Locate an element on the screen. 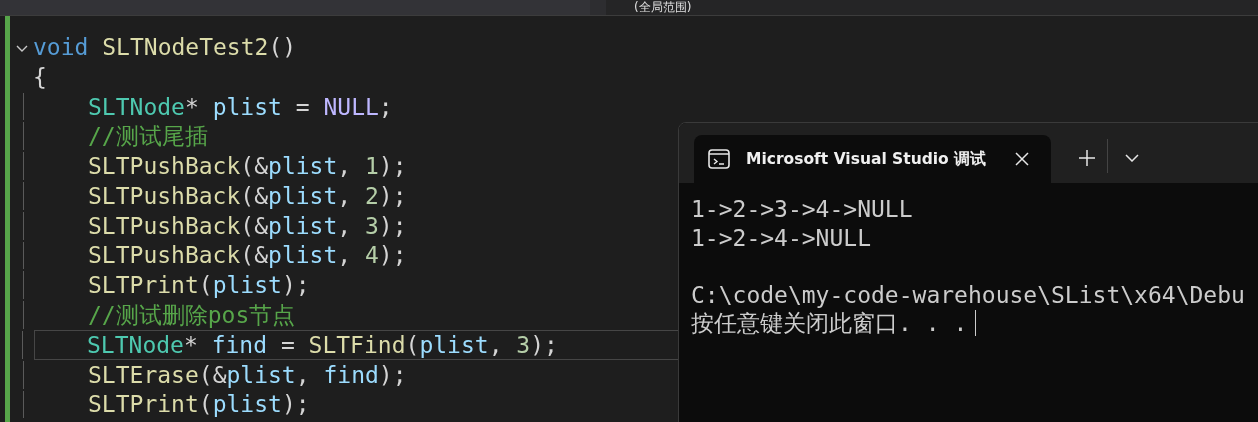 Image resolution: width=1258 pixels, height=422 pixels. console-output-line: 1->2->4->NULL is located at coordinates (781, 237).